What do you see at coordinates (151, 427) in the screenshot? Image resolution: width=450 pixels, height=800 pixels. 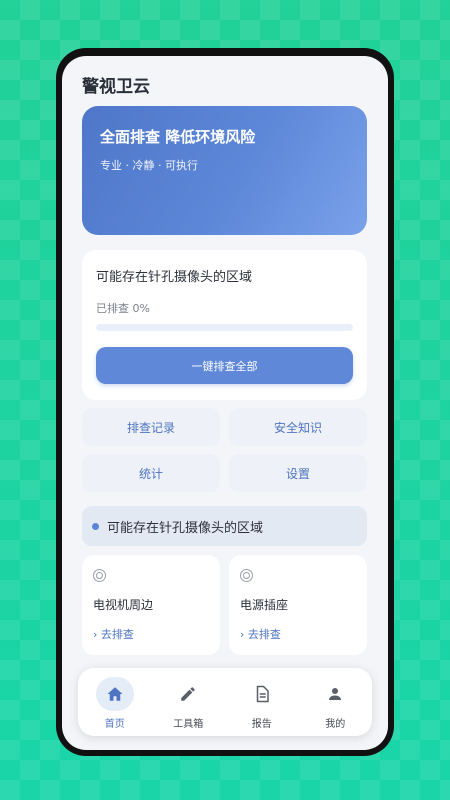 I see `scan-records-button: 排查记录` at bounding box center [151, 427].